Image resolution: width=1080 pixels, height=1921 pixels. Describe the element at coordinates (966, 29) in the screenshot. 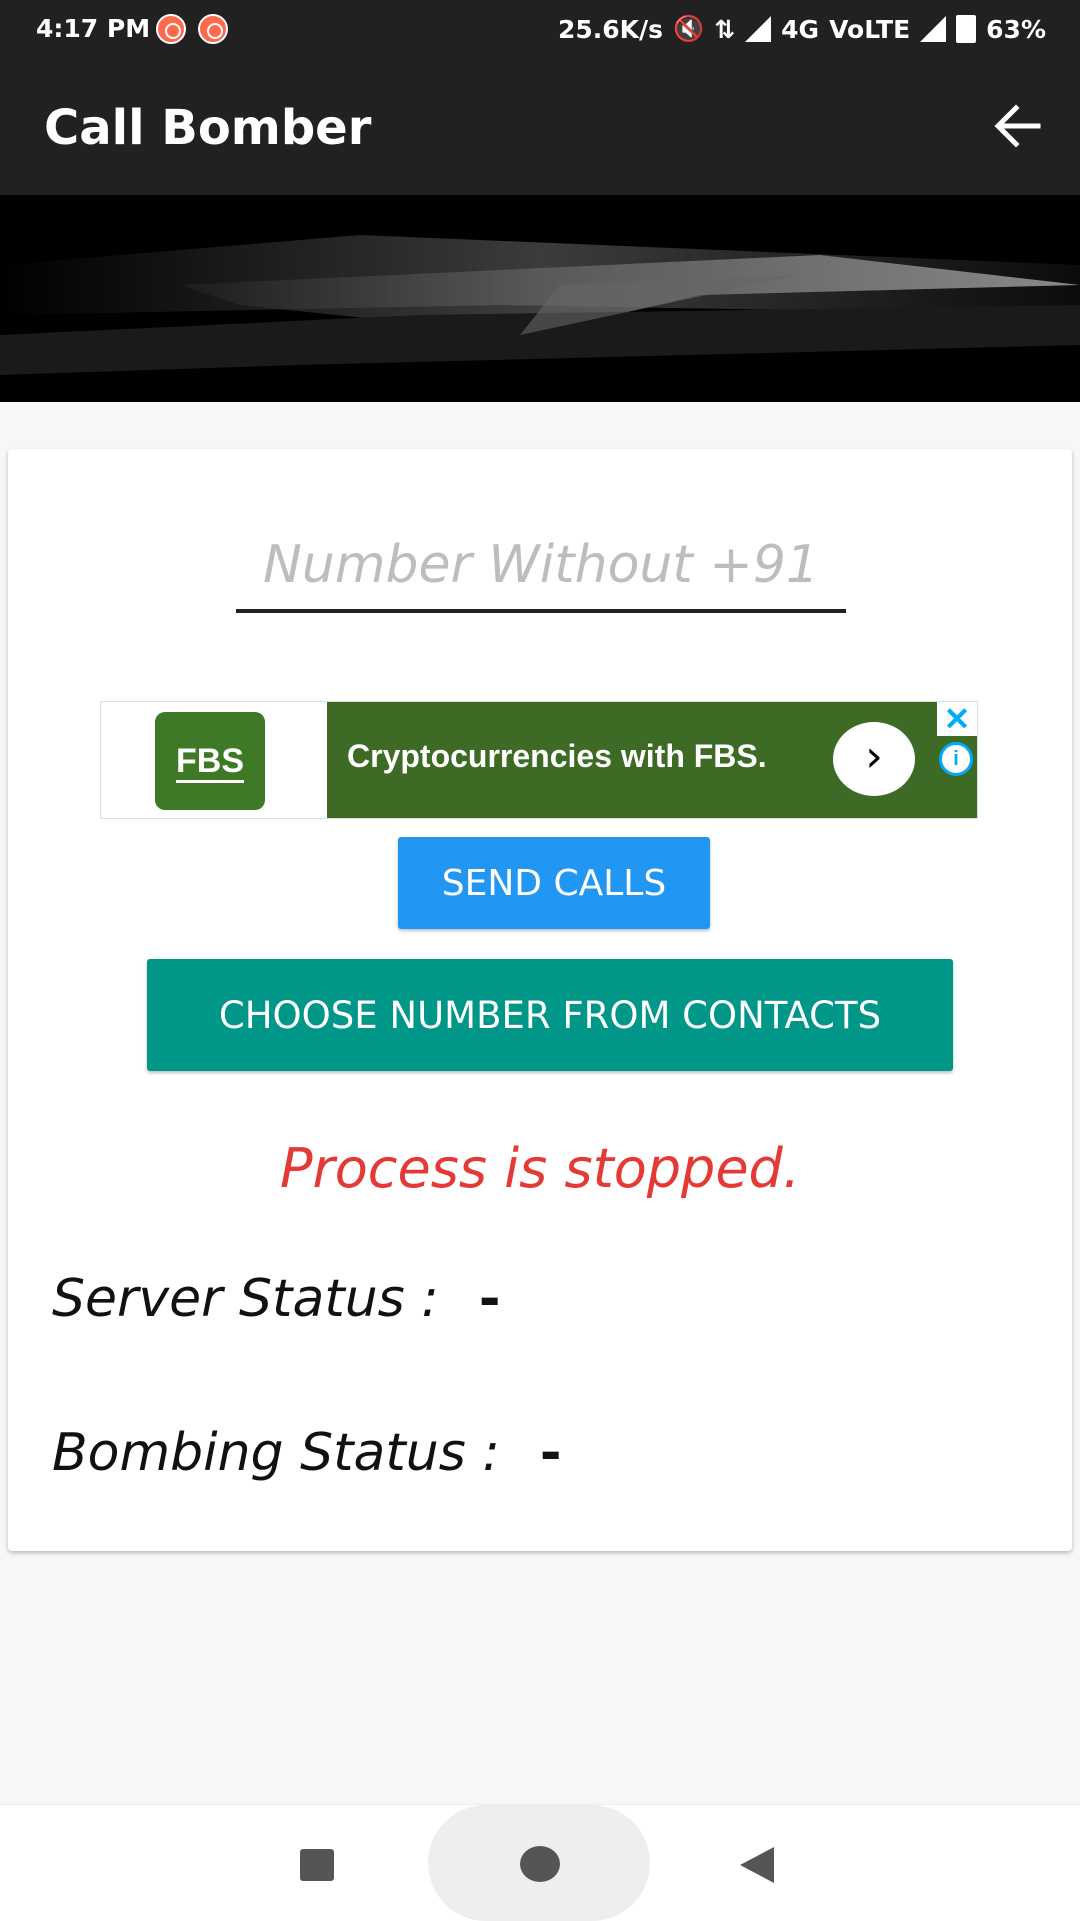

I see `battery-icon` at that location.